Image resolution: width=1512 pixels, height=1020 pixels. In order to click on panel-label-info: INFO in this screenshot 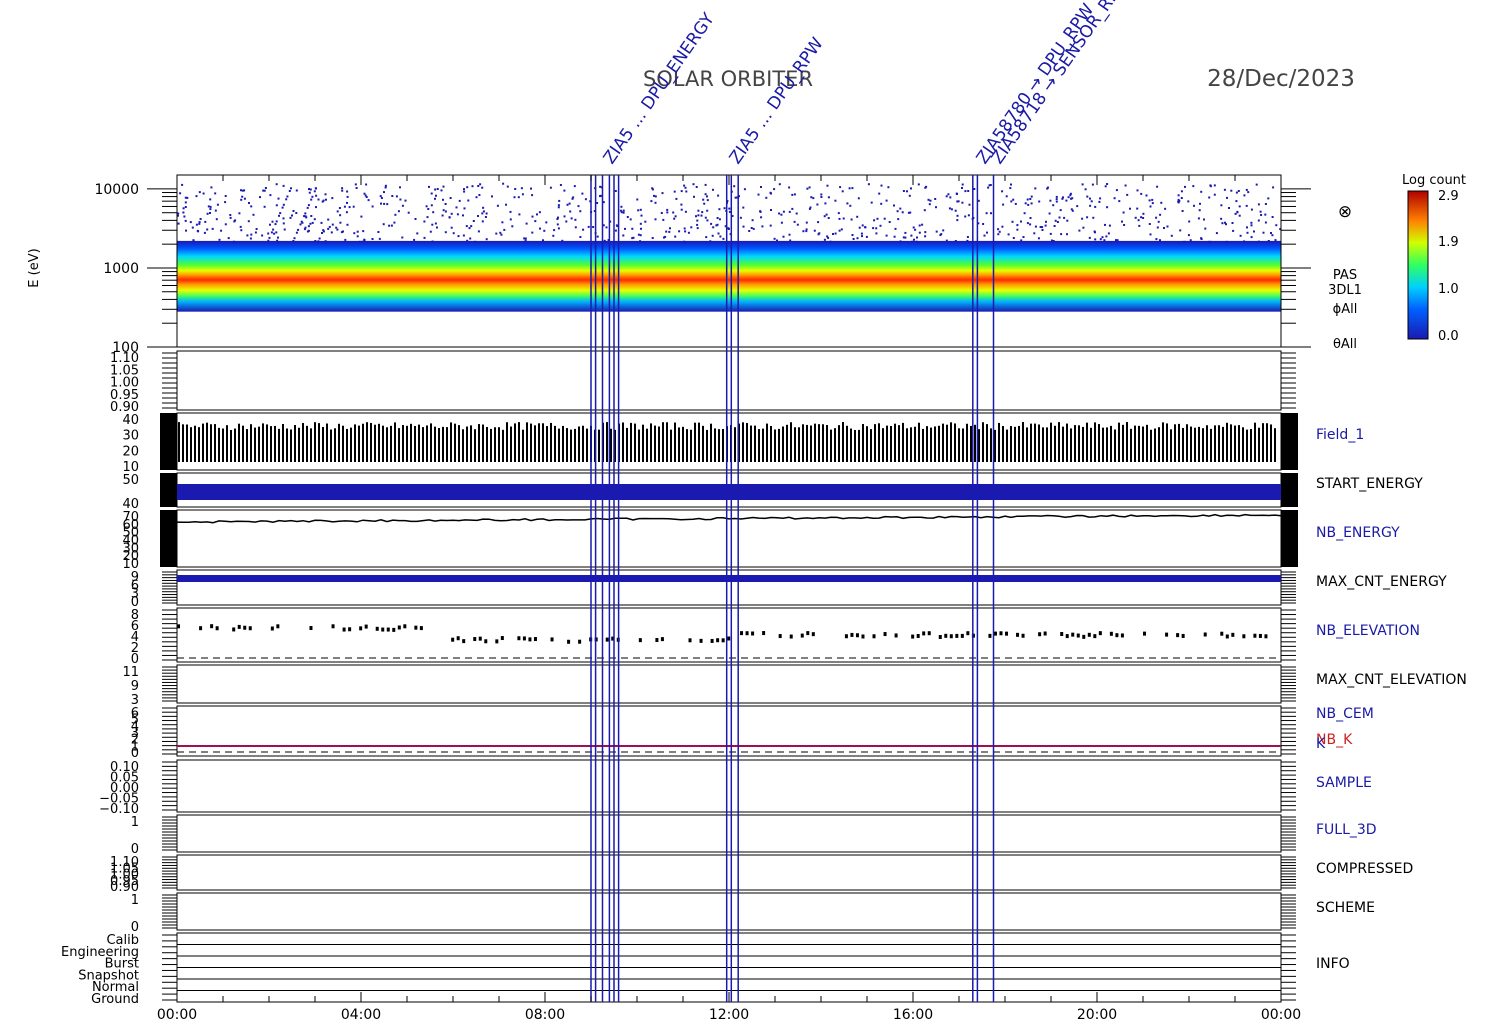, I will do `click(1333, 964)`.